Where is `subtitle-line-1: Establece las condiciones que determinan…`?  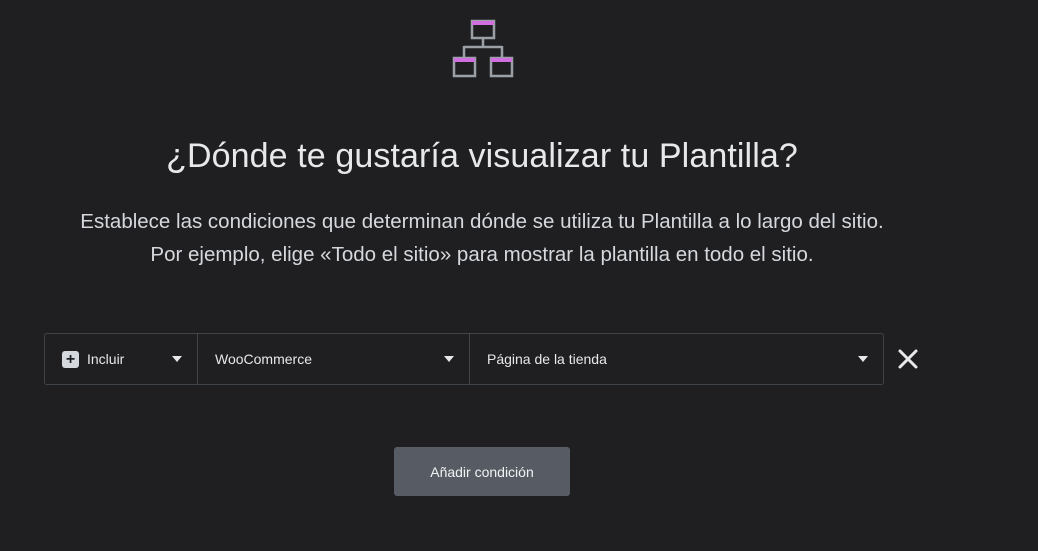 subtitle-line-1: Establece las condiciones que determinan… is located at coordinates (482, 221).